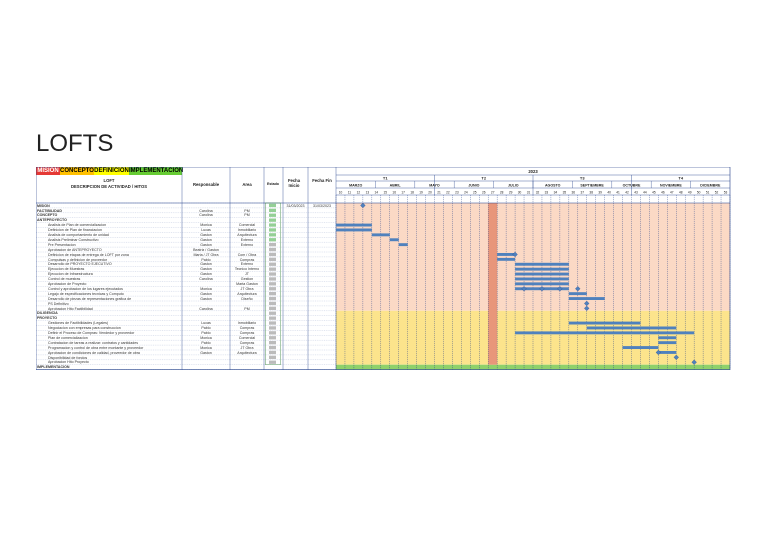  Describe the element at coordinates (533, 171) in the screenshot. I see `year-label: 2023` at that location.